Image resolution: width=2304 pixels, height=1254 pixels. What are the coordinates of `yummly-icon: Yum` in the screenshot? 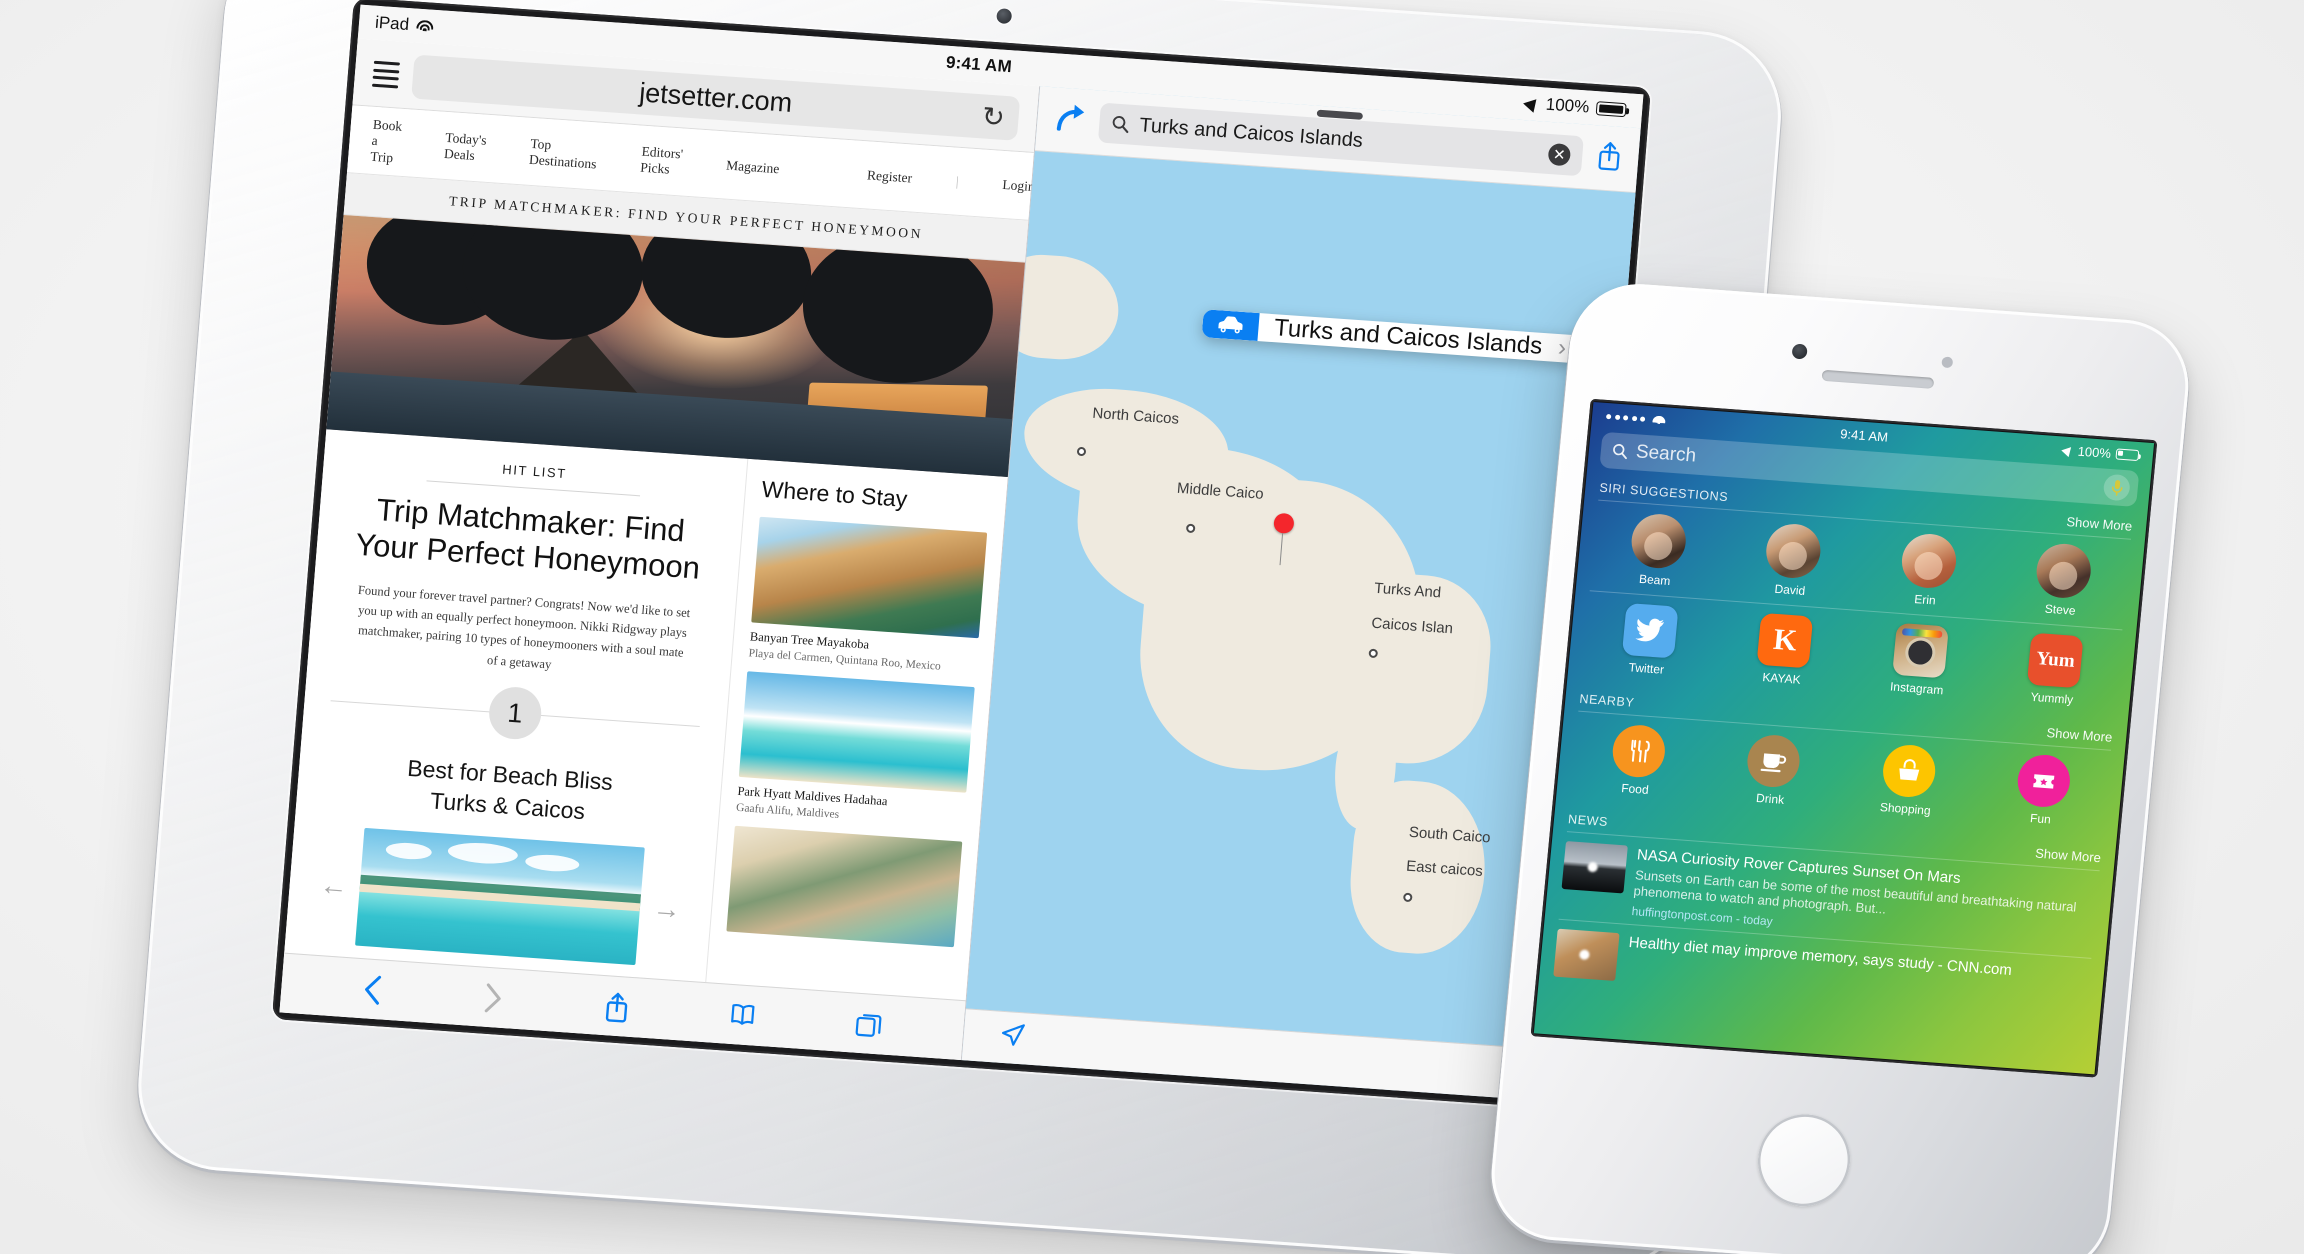 It's located at (2055, 660).